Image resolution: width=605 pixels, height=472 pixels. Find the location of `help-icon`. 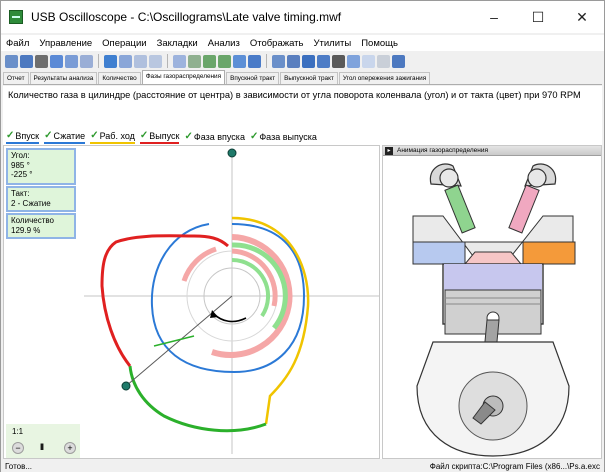

help-icon is located at coordinates (398, 61).